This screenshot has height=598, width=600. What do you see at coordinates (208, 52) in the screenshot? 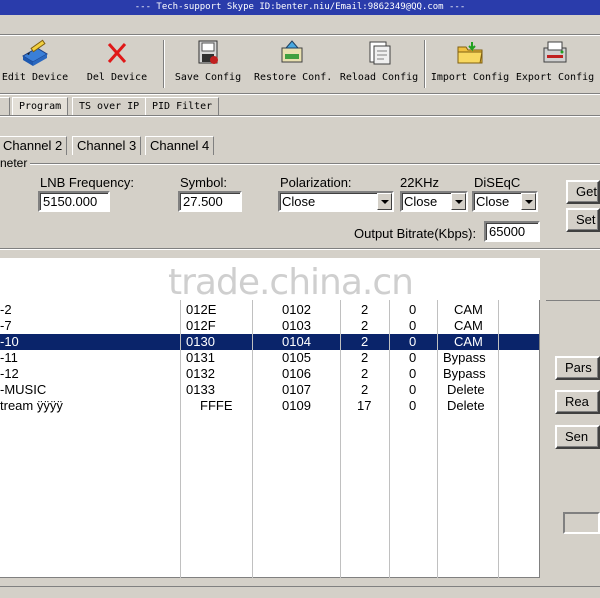
I see `save-config-icon` at bounding box center [208, 52].